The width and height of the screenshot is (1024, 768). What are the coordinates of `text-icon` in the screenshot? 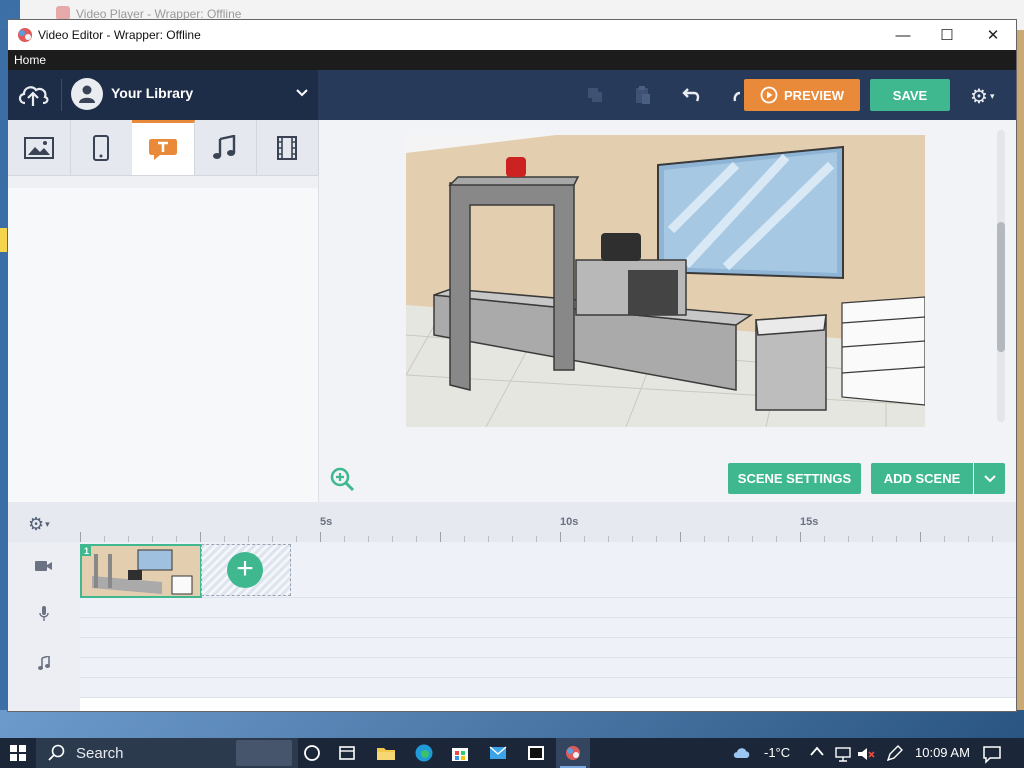 It's located at (163, 149).